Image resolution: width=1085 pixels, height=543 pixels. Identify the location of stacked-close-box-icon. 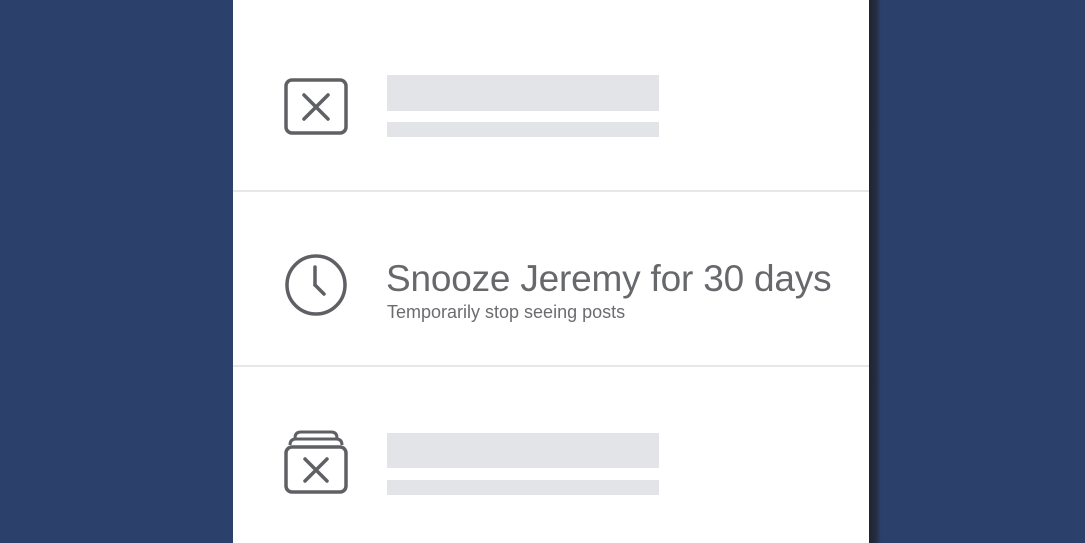
(316, 461).